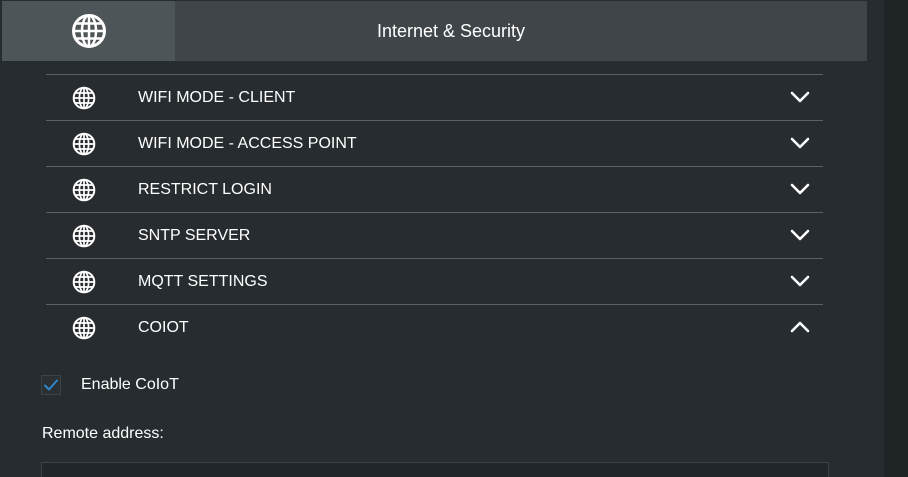 The height and width of the screenshot is (477, 908). What do you see at coordinates (434, 281) in the screenshot?
I see `accordion-item-mqtt-settings: MQTT SETTINGS` at bounding box center [434, 281].